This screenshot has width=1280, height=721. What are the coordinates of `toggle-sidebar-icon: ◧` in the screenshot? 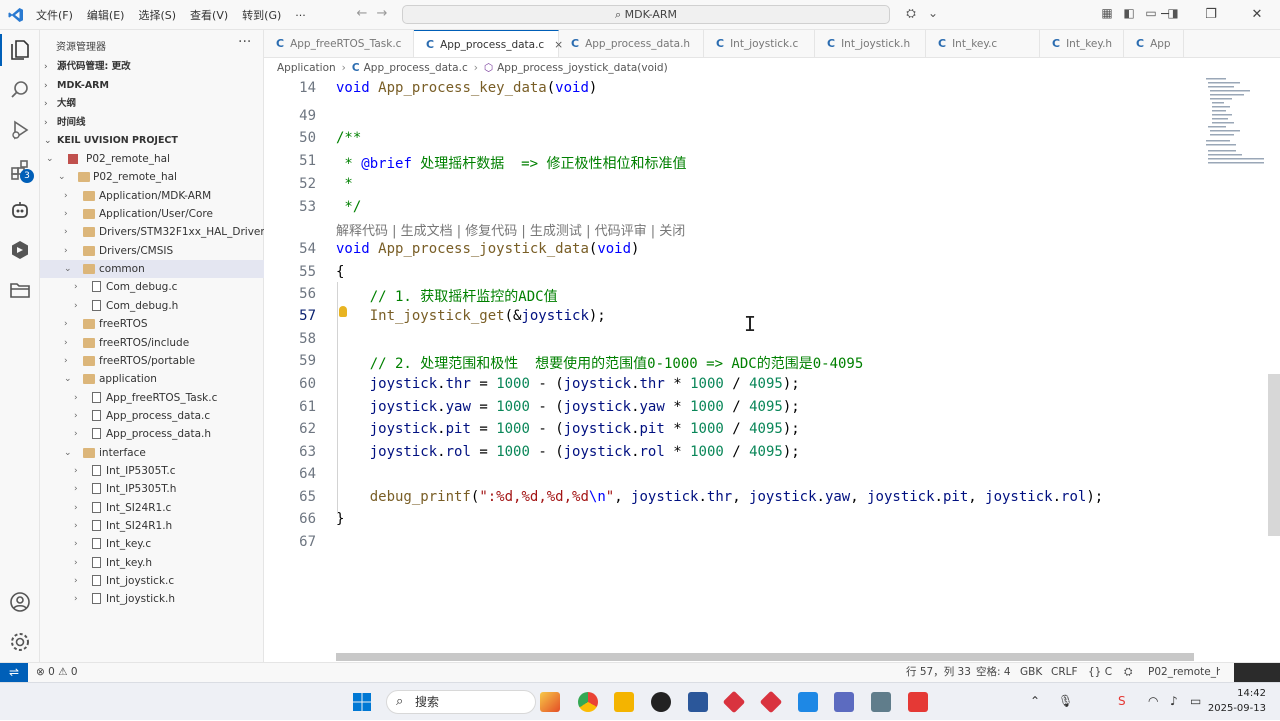 It's located at (1129, 13).